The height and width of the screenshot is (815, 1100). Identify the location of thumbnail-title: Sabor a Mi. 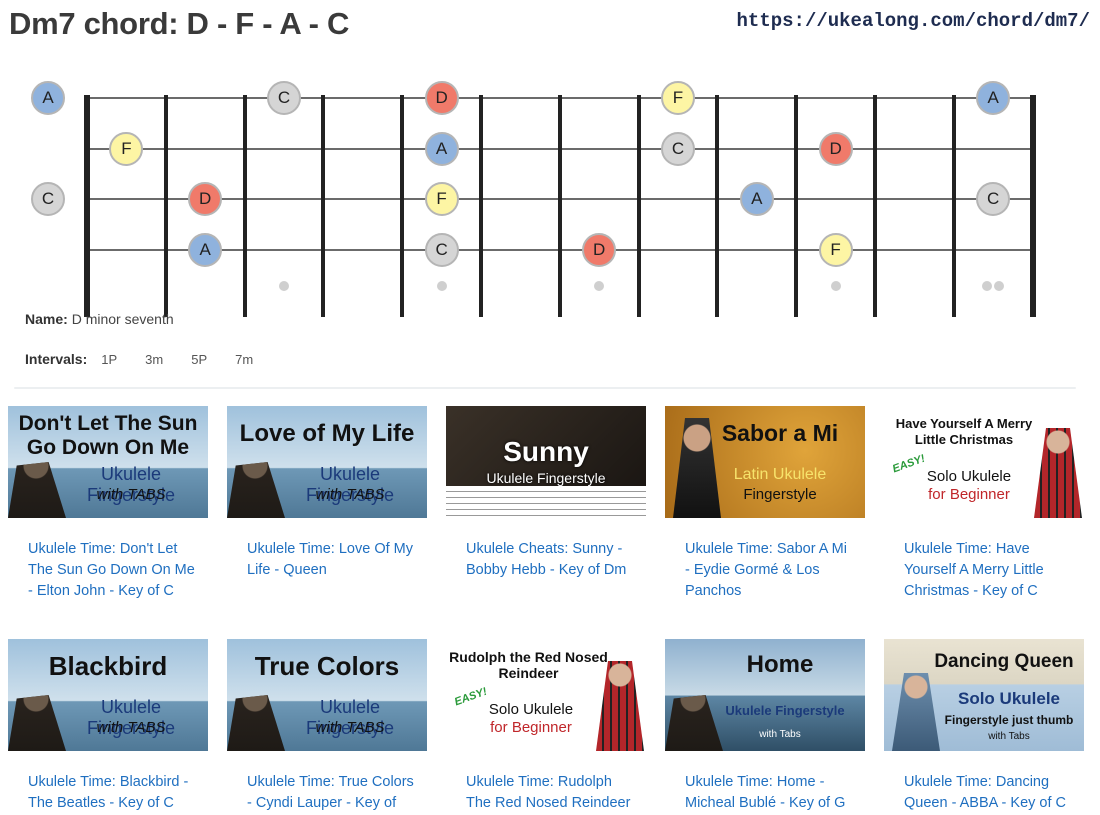
(780, 433).